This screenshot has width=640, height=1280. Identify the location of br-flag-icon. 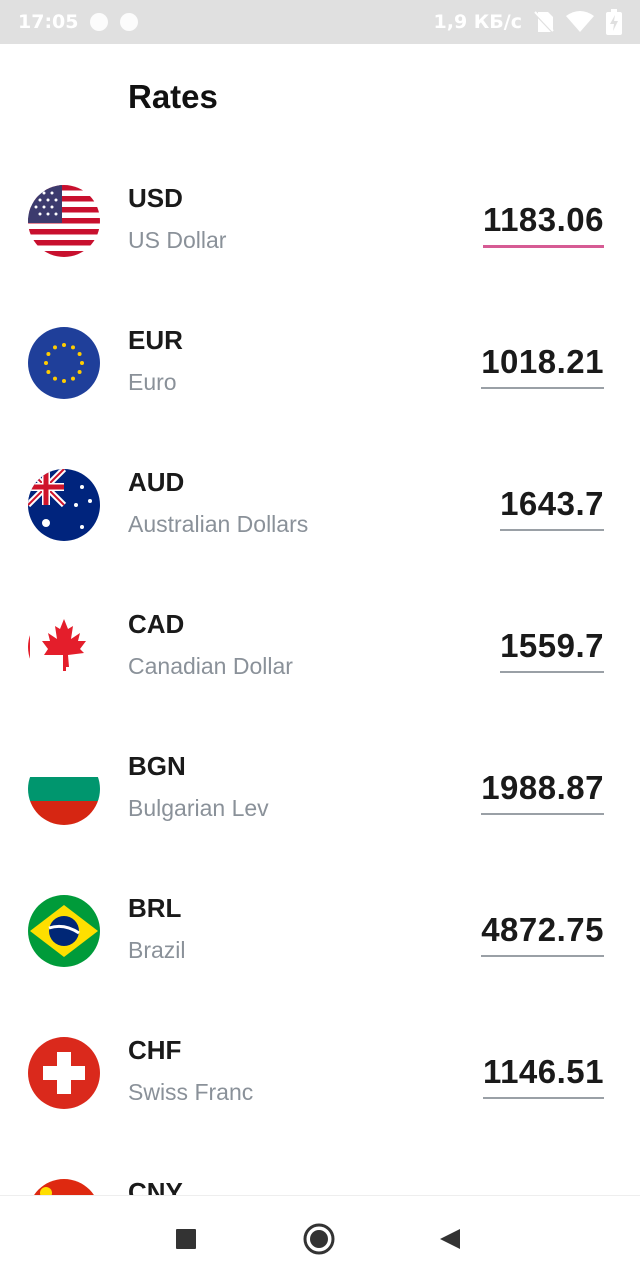
(64, 931).